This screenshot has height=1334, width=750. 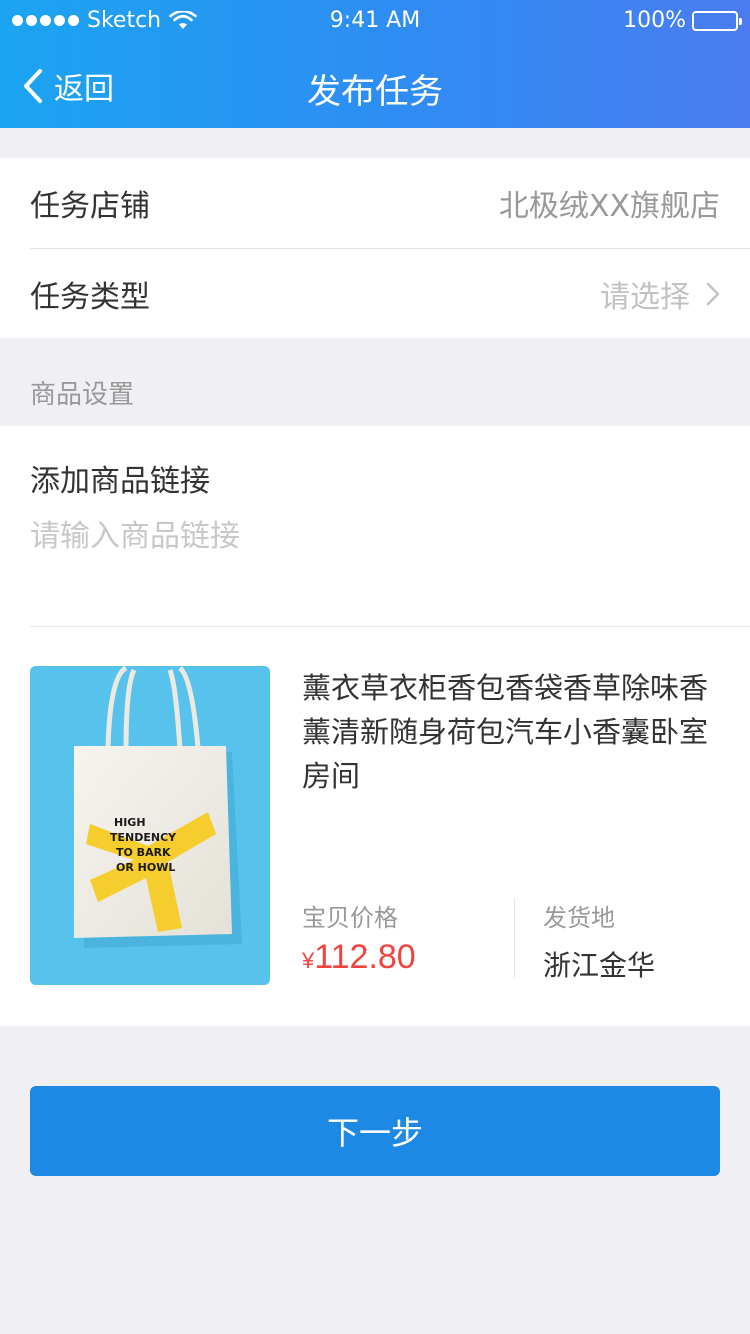 What do you see at coordinates (609, 206) in the screenshot?
I see `shop-value: 北极绒XX旗舰店` at bounding box center [609, 206].